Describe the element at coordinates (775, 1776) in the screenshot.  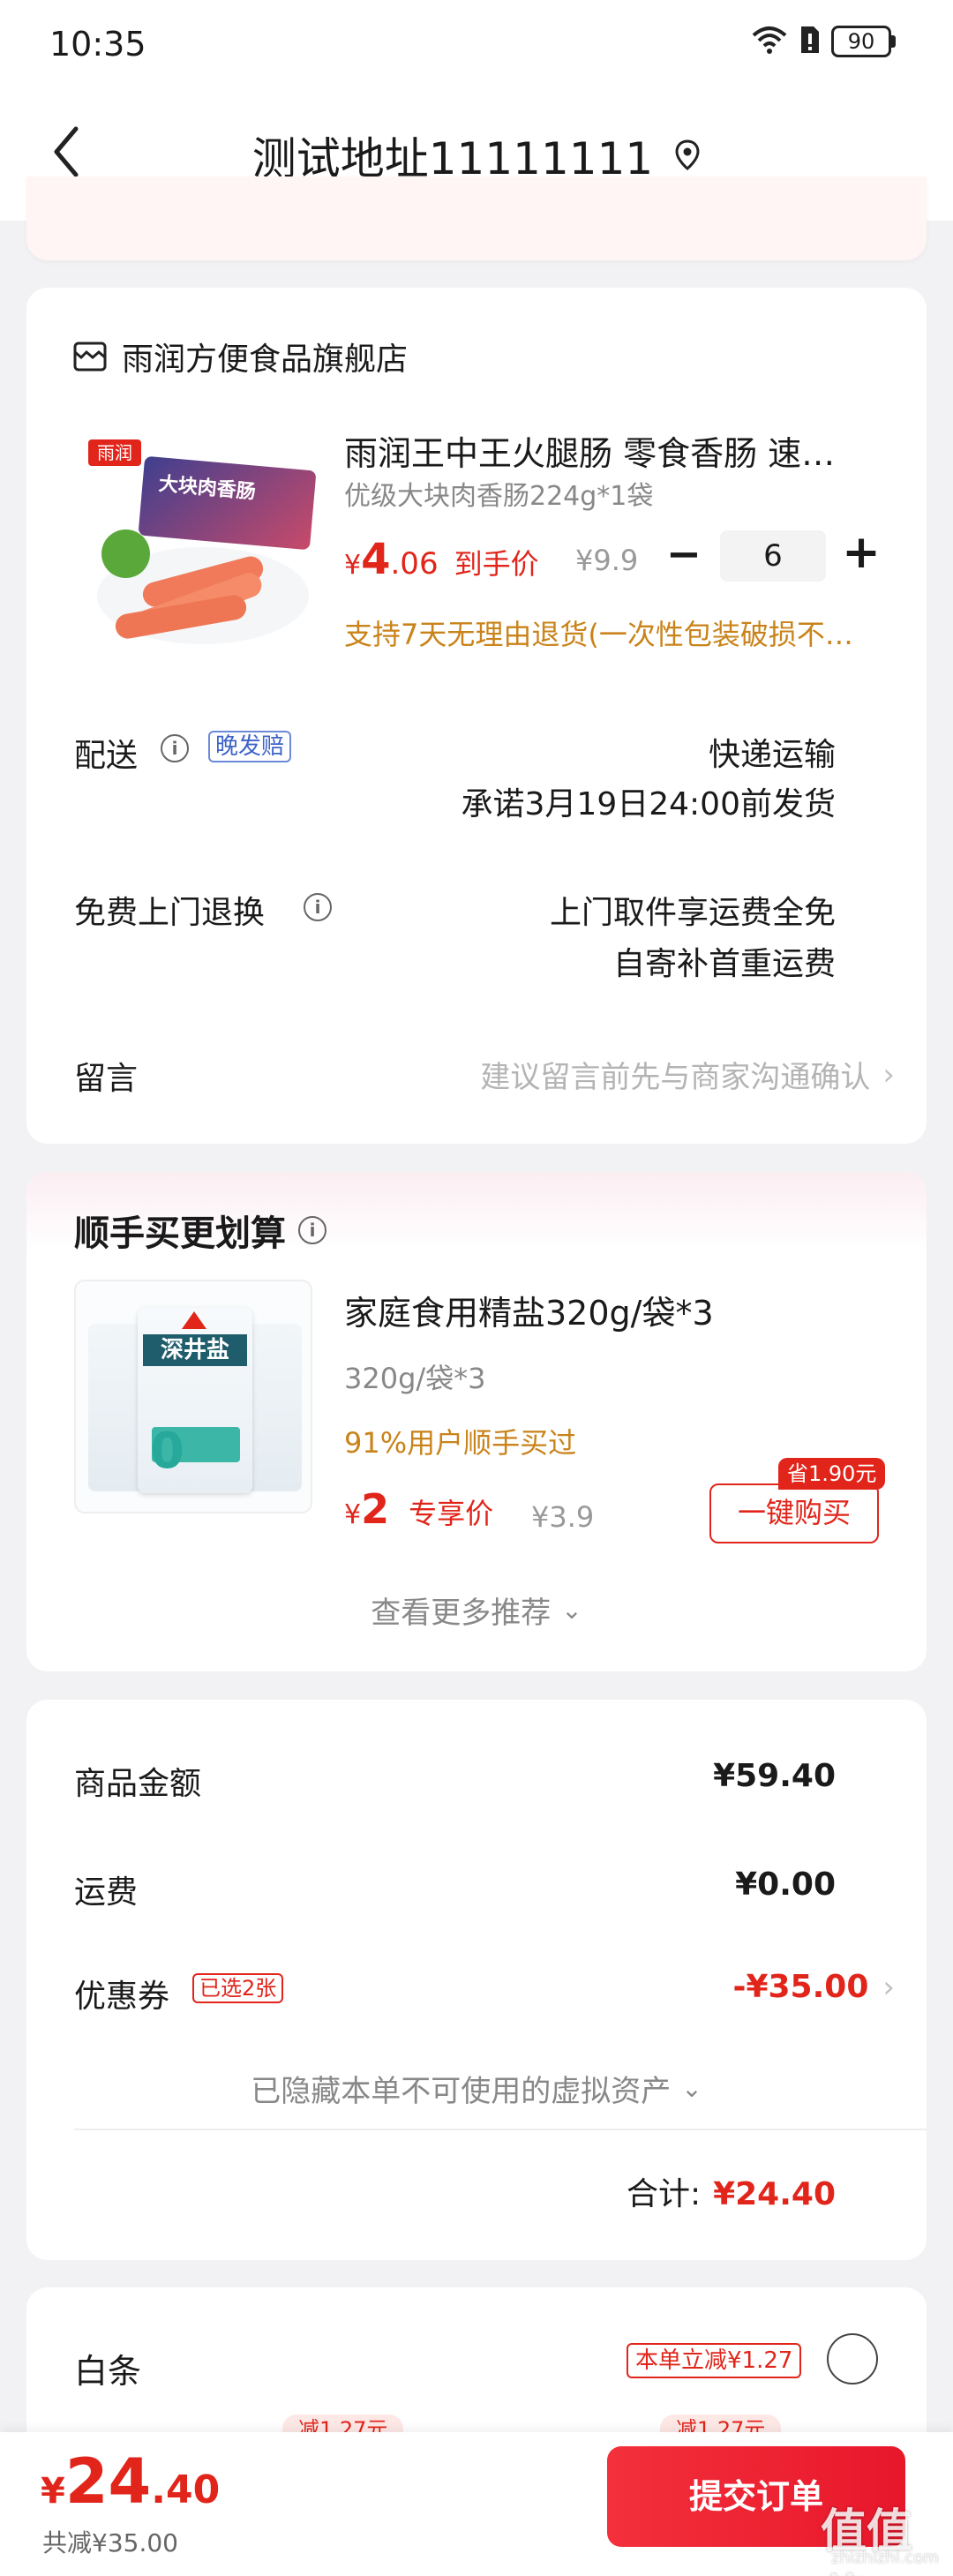
I see `goods-amount-value: ¥59.40` at that location.